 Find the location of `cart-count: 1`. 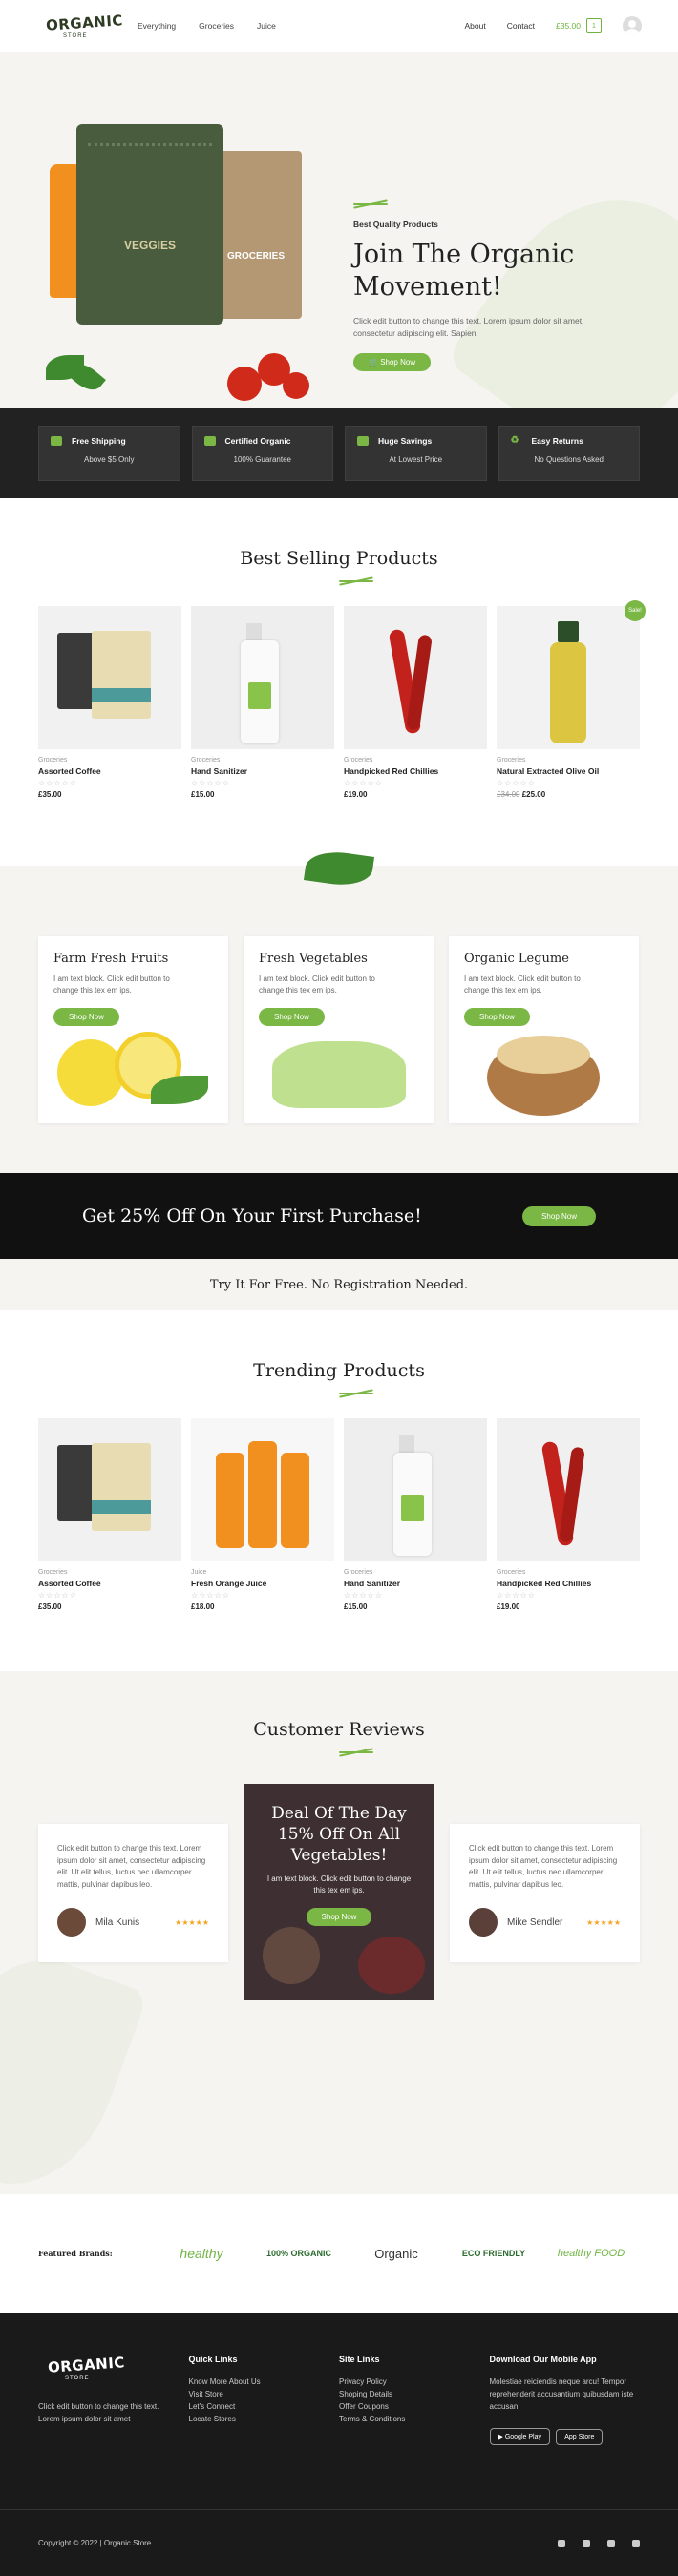

cart-count: 1 is located at coordinates (594, 26).